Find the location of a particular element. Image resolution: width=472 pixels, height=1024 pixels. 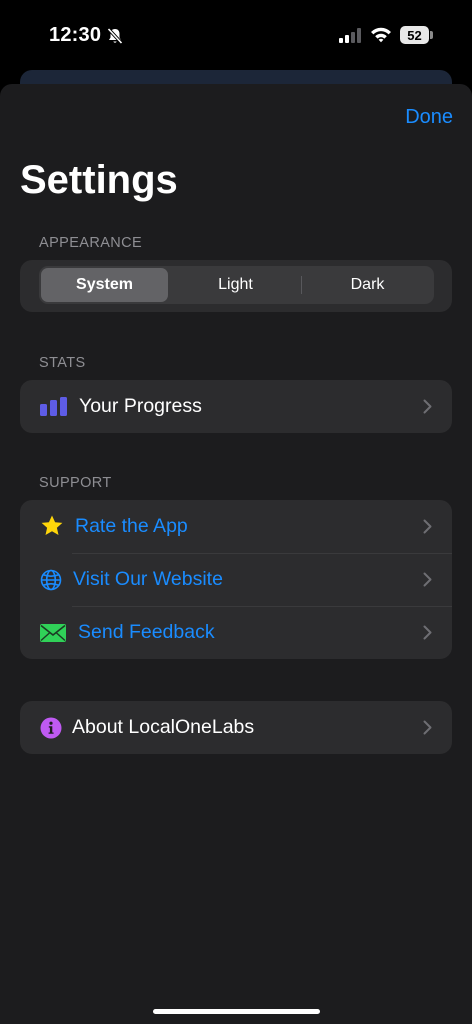

status-bar: 12:30 52 is located at coordinates (236, 35).